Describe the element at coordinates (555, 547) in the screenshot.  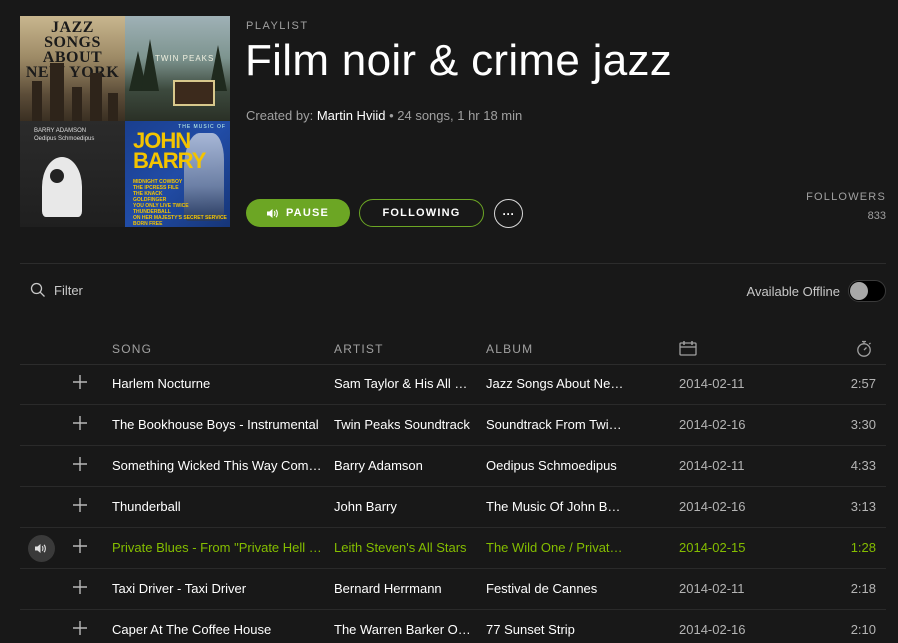
I see `track-album-link: The Wild One / Private Hell 36` at that location.